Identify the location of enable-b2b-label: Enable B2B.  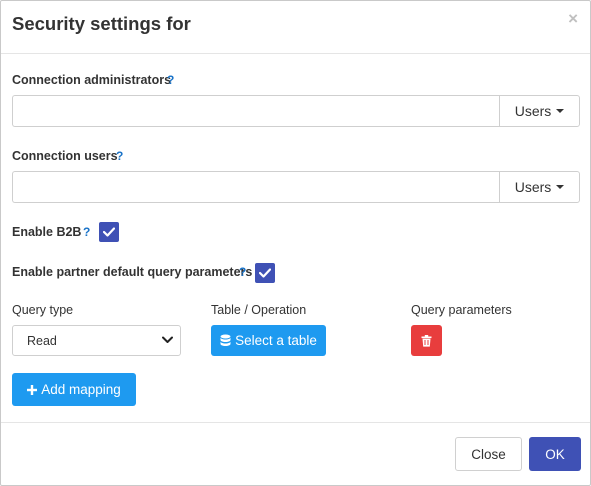
(47, 232).